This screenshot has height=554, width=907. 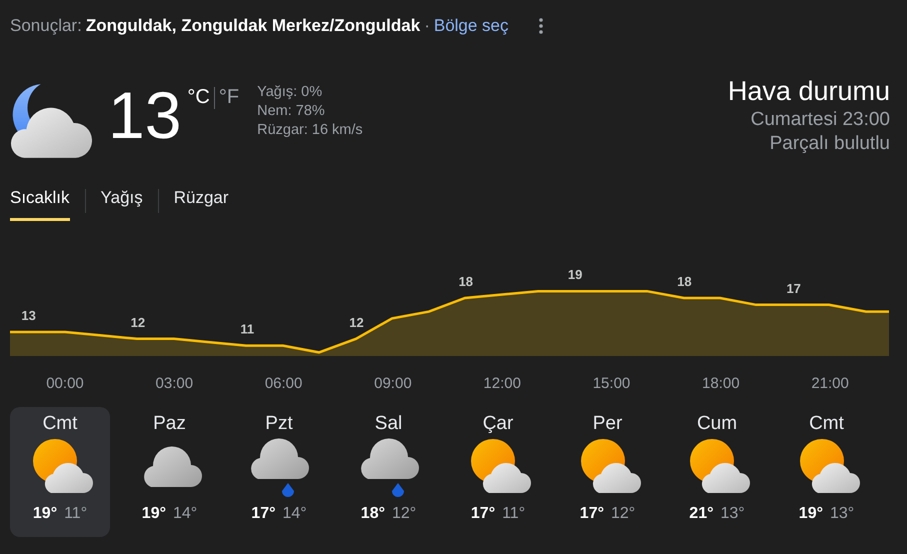 What do you see at coordinates (607, 424) in the screenshot?
I see `day-name: Per` at bounding box center [607, 424].